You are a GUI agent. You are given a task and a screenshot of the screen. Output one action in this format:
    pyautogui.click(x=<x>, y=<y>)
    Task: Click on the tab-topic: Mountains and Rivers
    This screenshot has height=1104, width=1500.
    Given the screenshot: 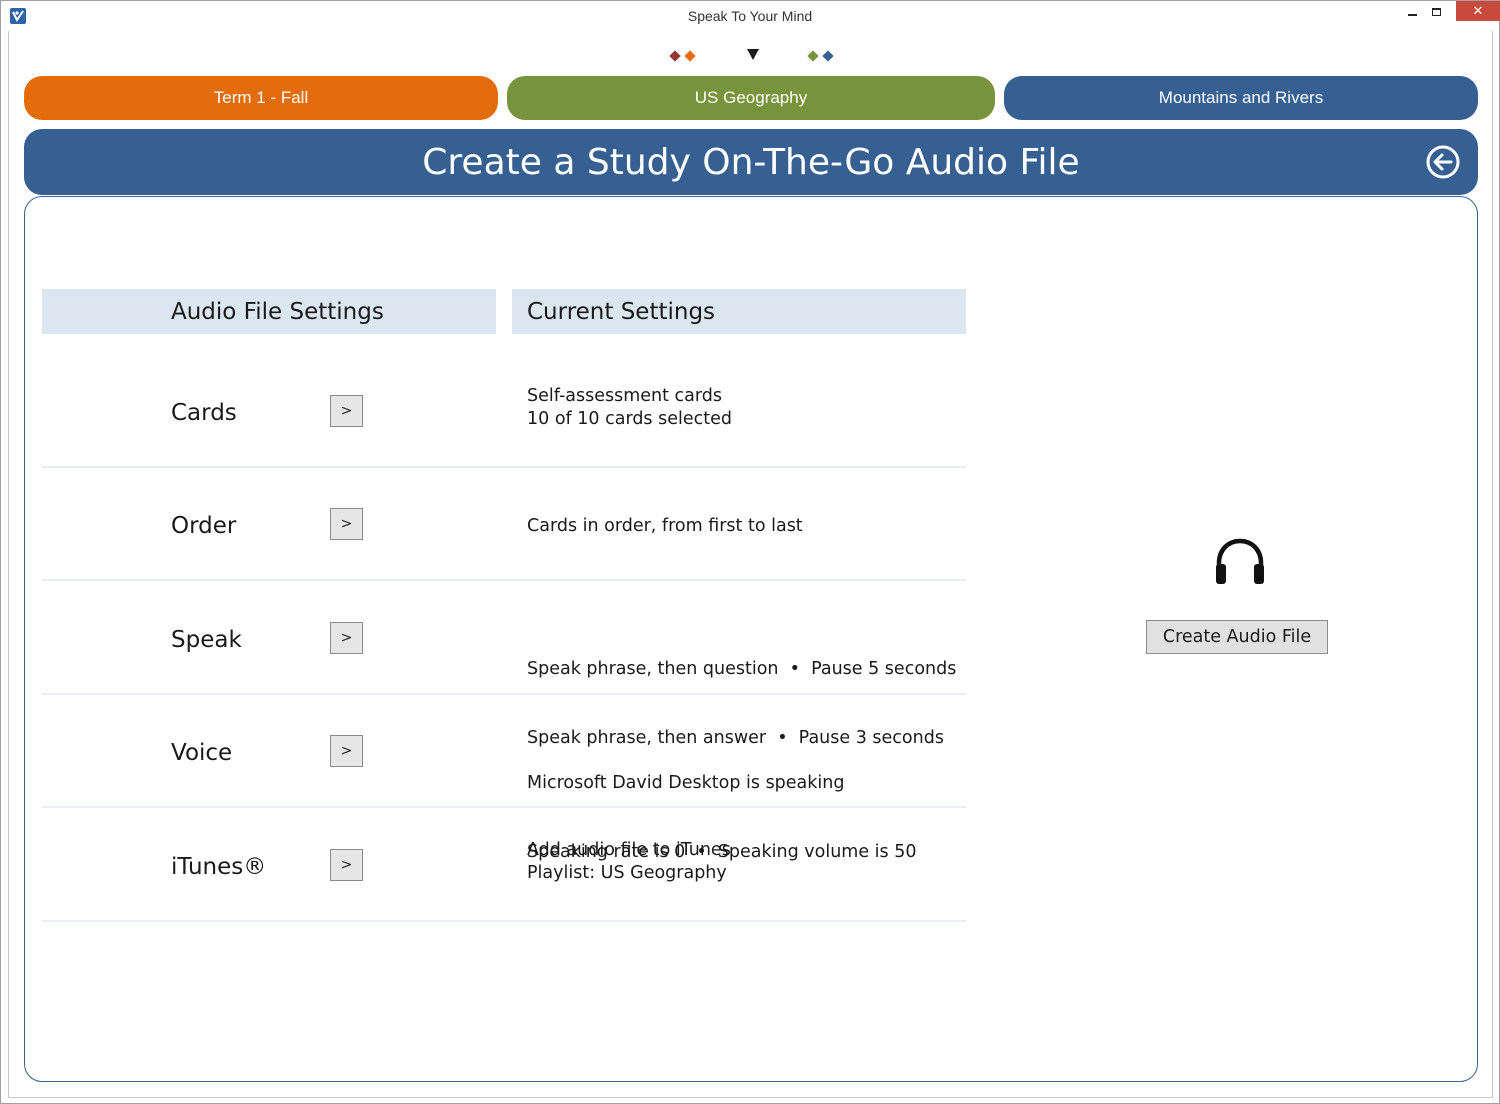 What is the action you would take?
    pyautogui.click(x=1241, y=98)
    